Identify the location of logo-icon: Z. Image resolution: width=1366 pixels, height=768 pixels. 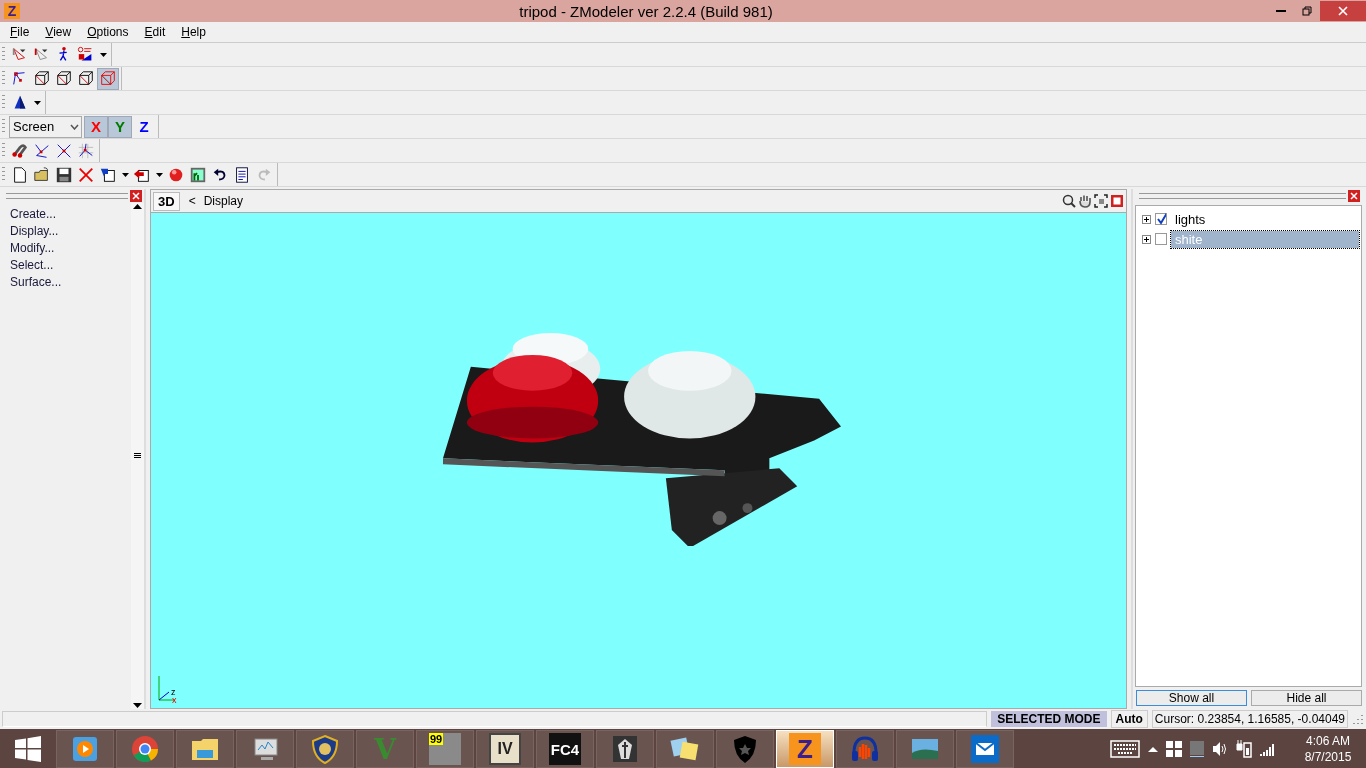
(805, 749).